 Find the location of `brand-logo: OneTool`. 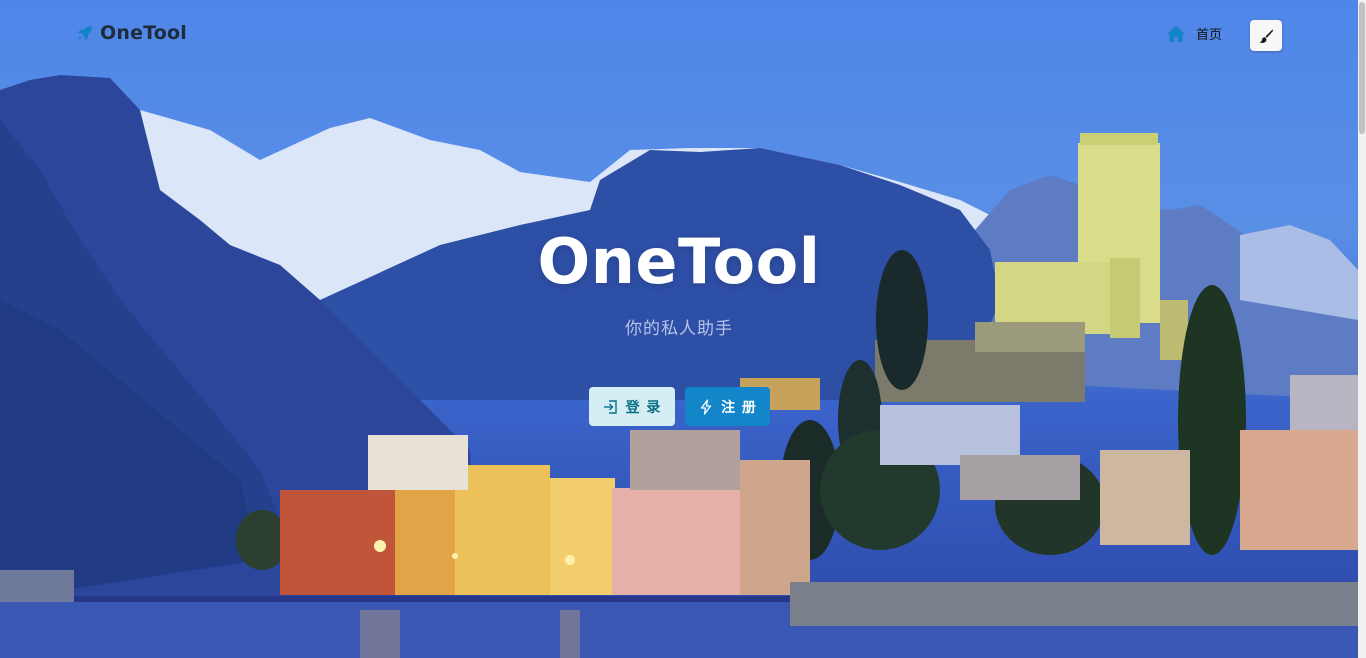

brand-logo: OneTool is located at coordinates (131, 33).